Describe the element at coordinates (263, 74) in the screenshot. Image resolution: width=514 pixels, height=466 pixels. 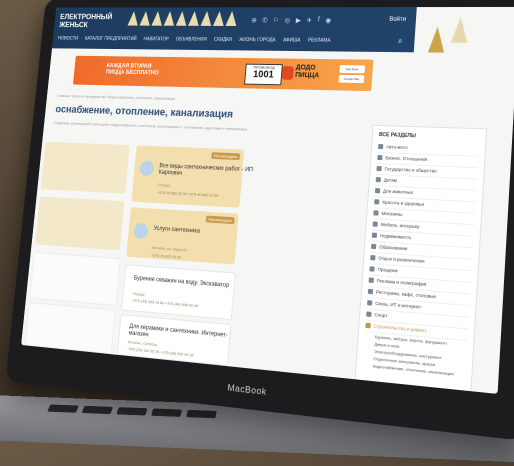
I see `promo-code-box: ПРОМОКОД 1001` at that location.